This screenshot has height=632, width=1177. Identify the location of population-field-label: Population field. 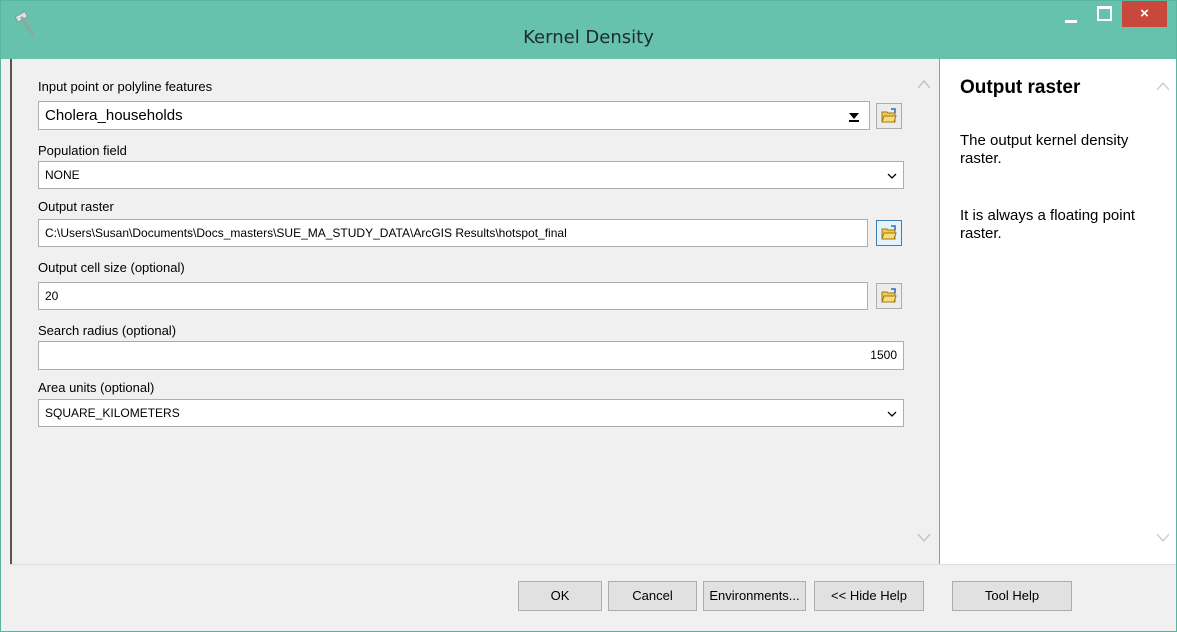
(82, 150).